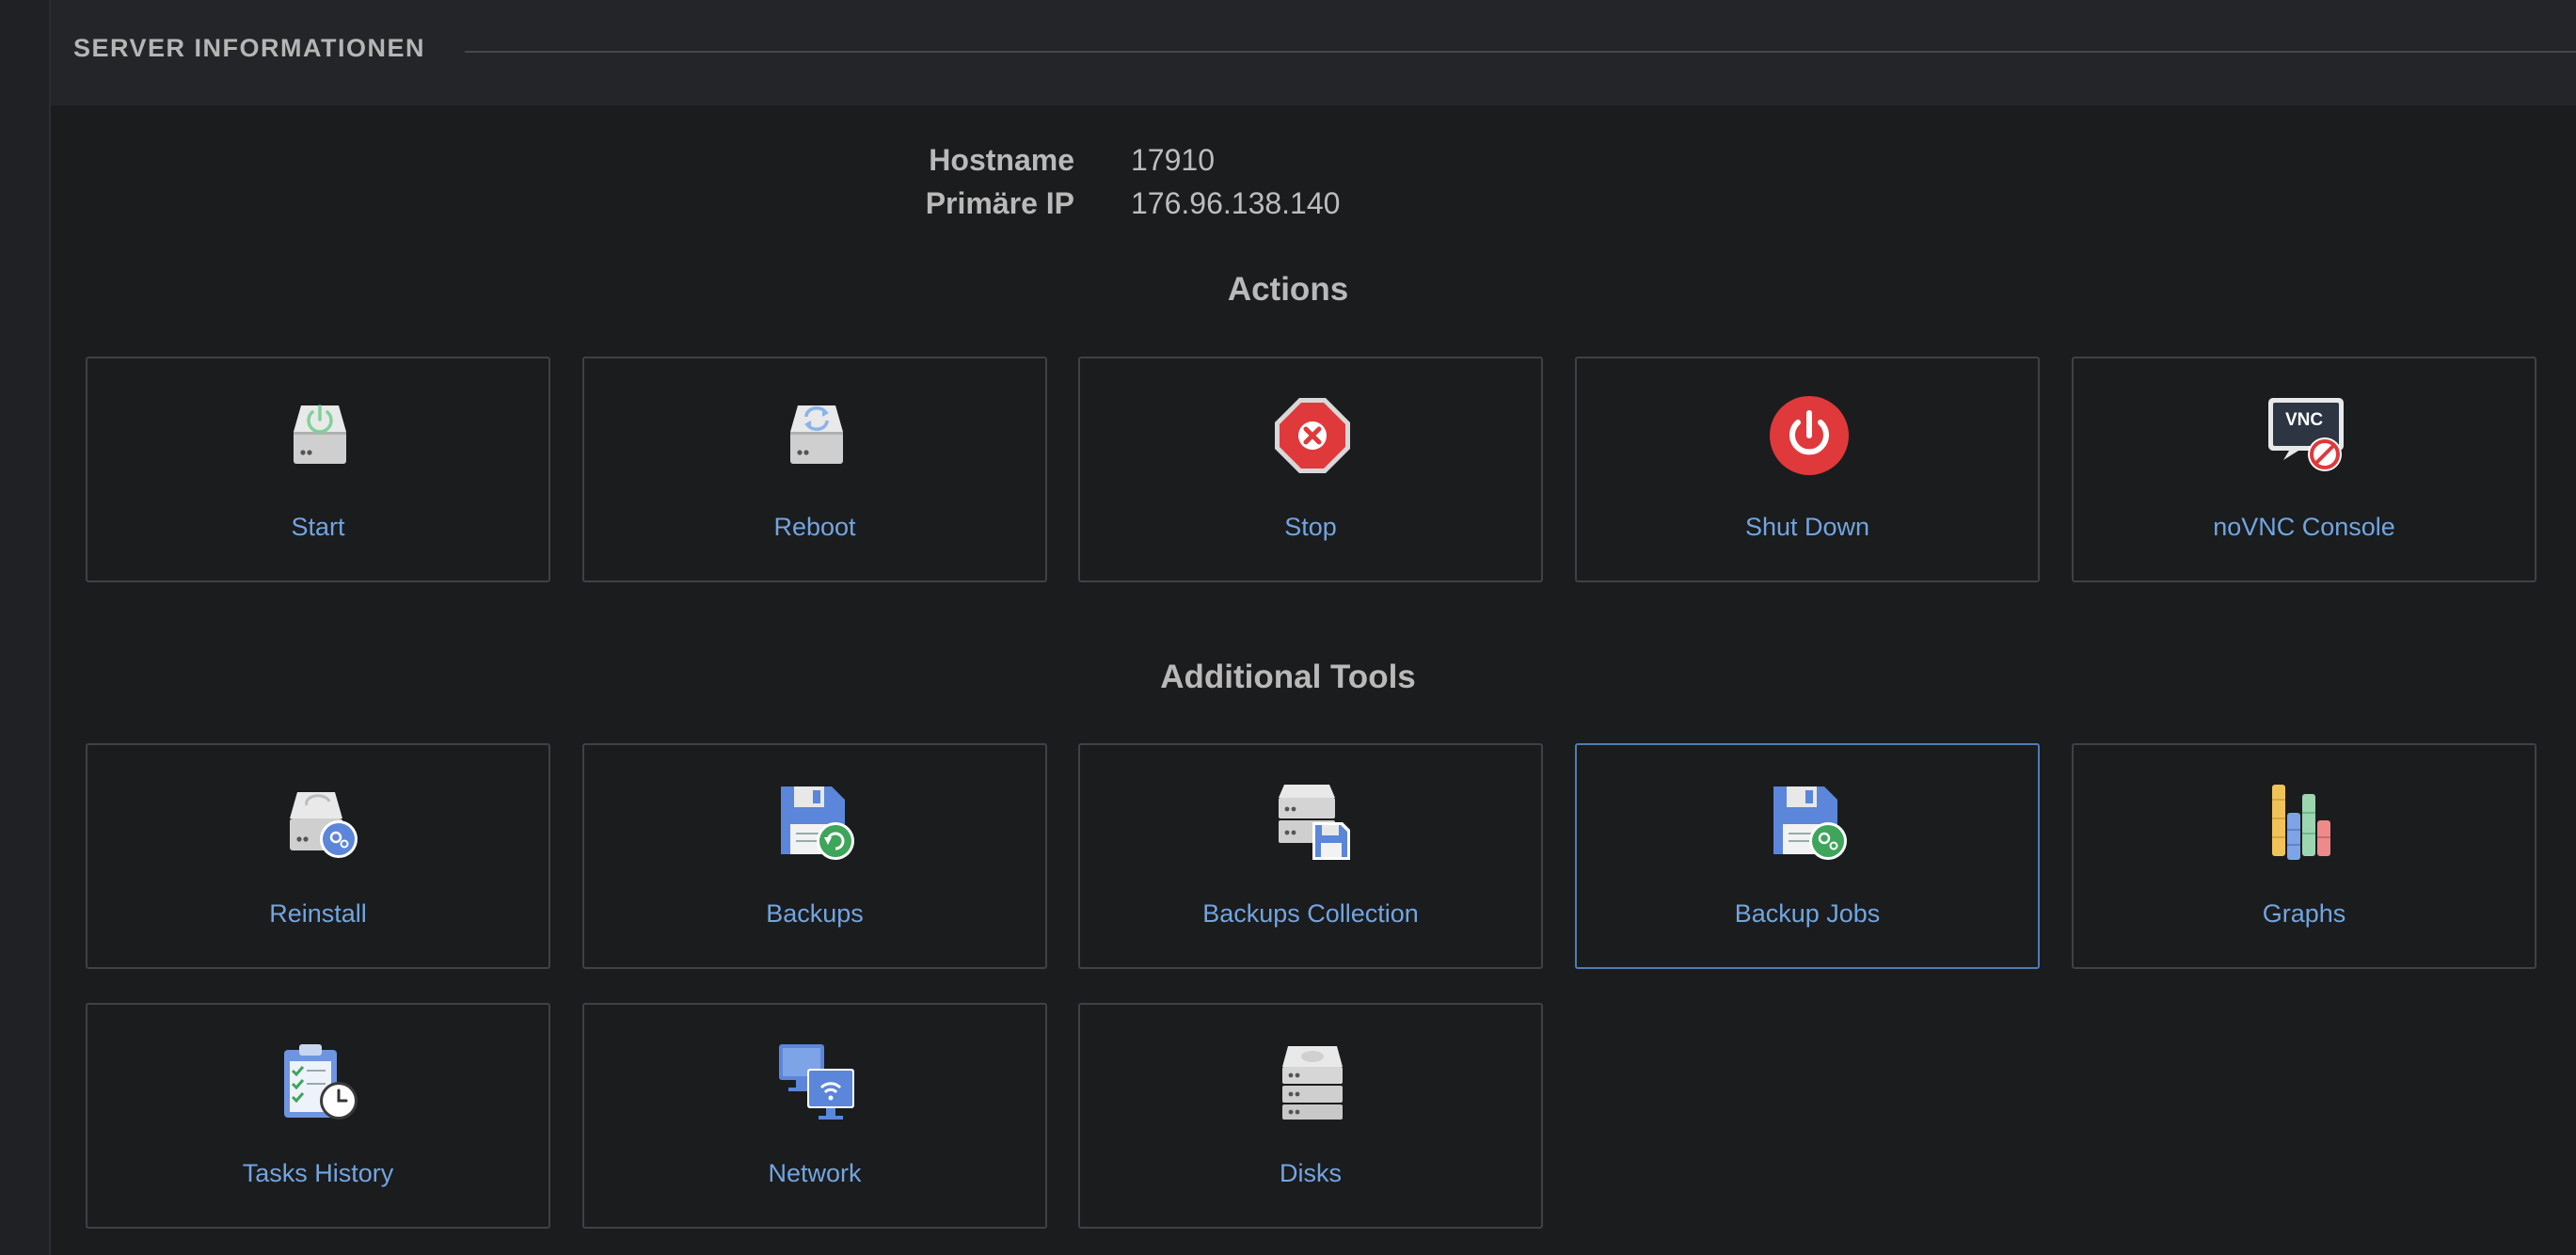  Describe the element at coordinates (2306, 822) in the screenshot. I see `graphs-icon` at that location.